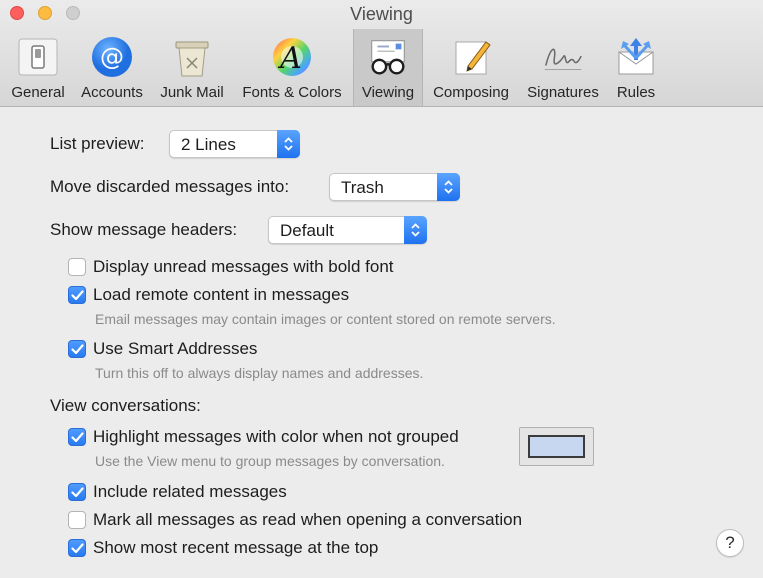  What do you see at coordinates (221, 294) in the screenshot?
I see `remote-content-label: Load remote content in messages` at bounding box center [221, 294].